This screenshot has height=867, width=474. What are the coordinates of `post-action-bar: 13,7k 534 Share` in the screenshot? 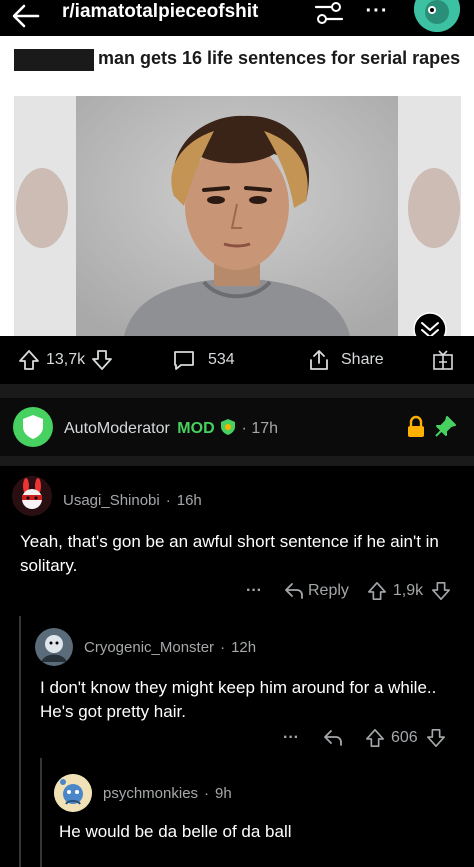 It's located at (237, 360).